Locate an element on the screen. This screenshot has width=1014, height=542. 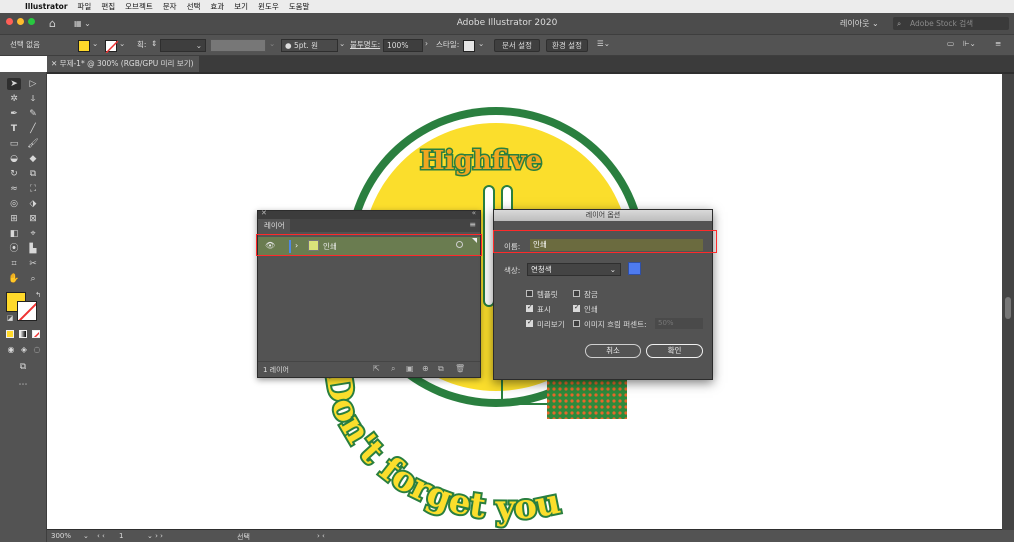
layer-color-swatch is located at coordinates (634, 268).